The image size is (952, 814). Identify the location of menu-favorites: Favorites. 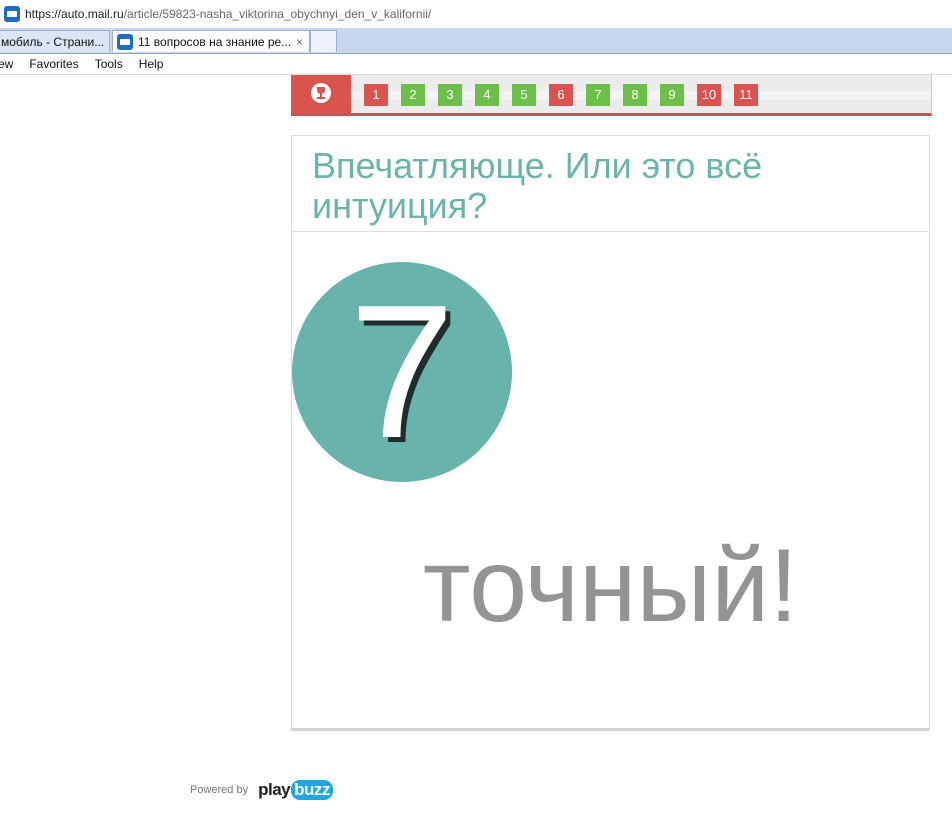
(53, 64).